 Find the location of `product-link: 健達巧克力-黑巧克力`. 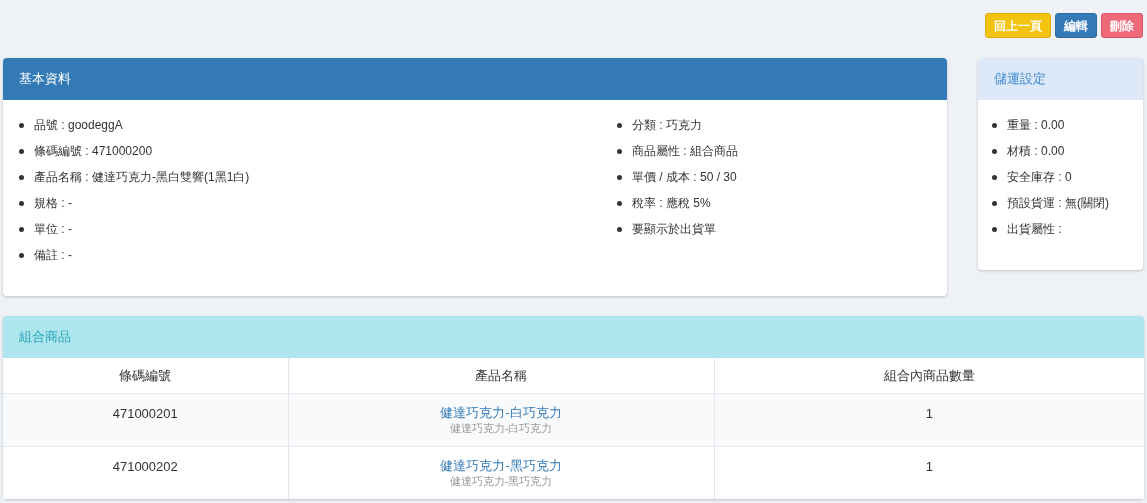

product-link: 健達巧克力-黑巧克力 is located at coordinates (501, 465).